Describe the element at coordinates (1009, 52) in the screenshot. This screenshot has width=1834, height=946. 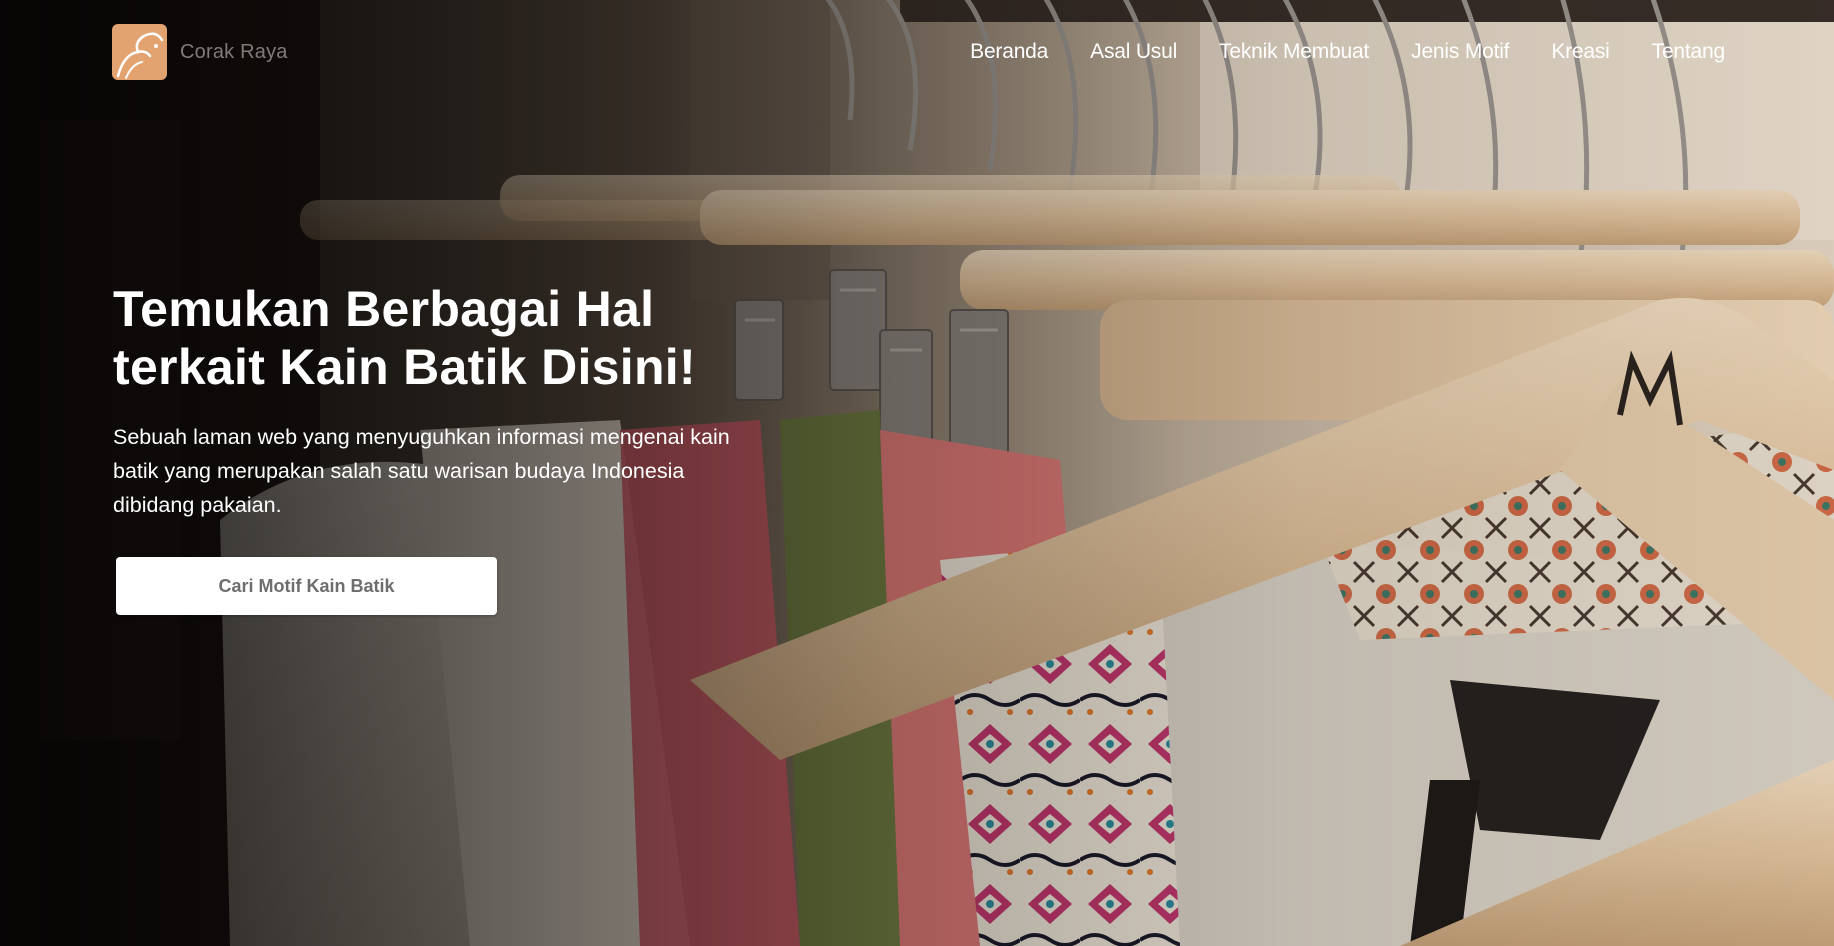
I see `nav-item-beranda: Beranda` at that location.